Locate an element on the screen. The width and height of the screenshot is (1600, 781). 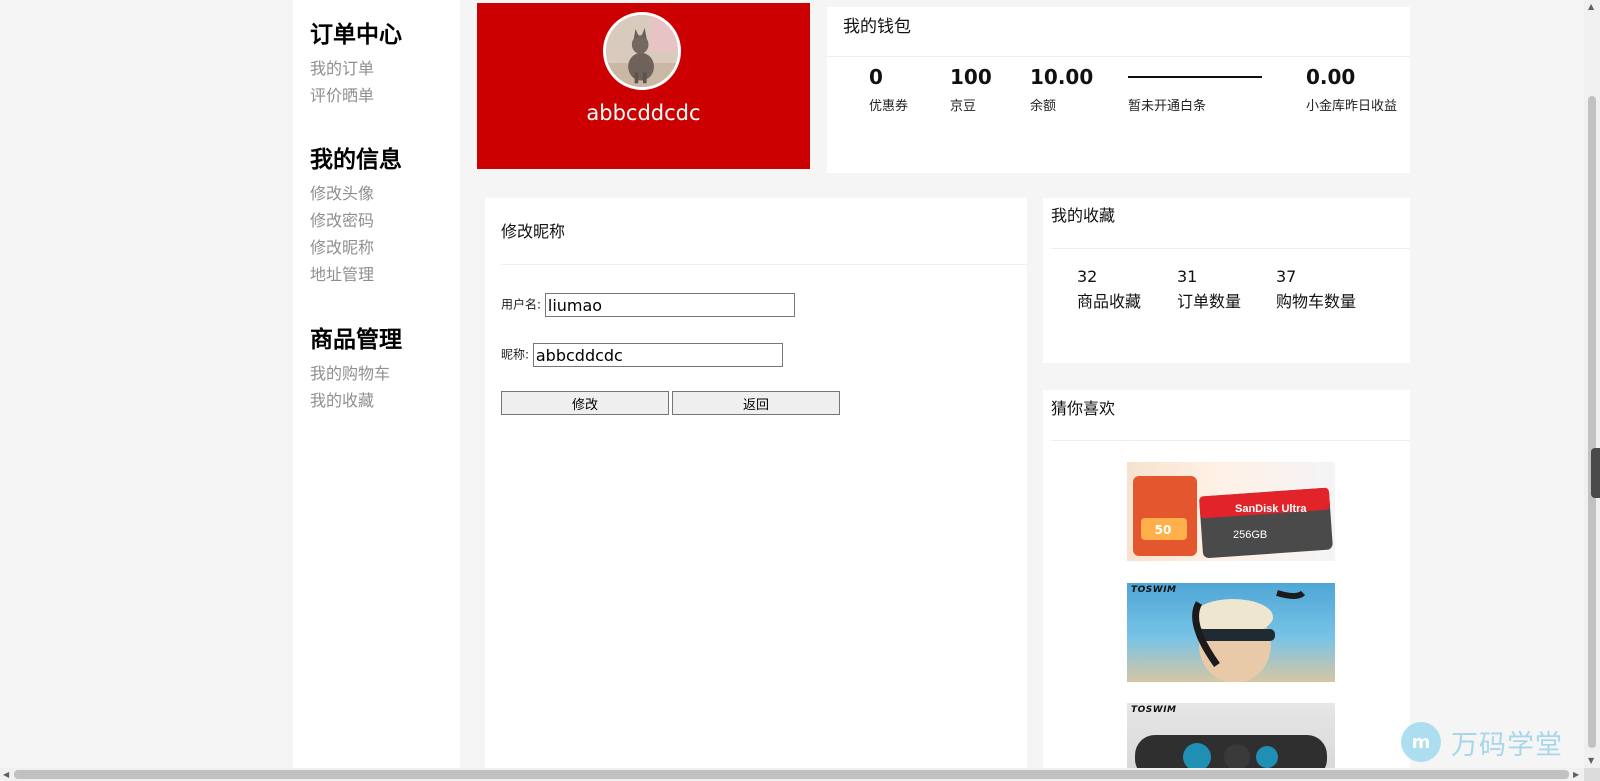
sidebar-item-address: 地址管理 is located at coordinates (356, 274).